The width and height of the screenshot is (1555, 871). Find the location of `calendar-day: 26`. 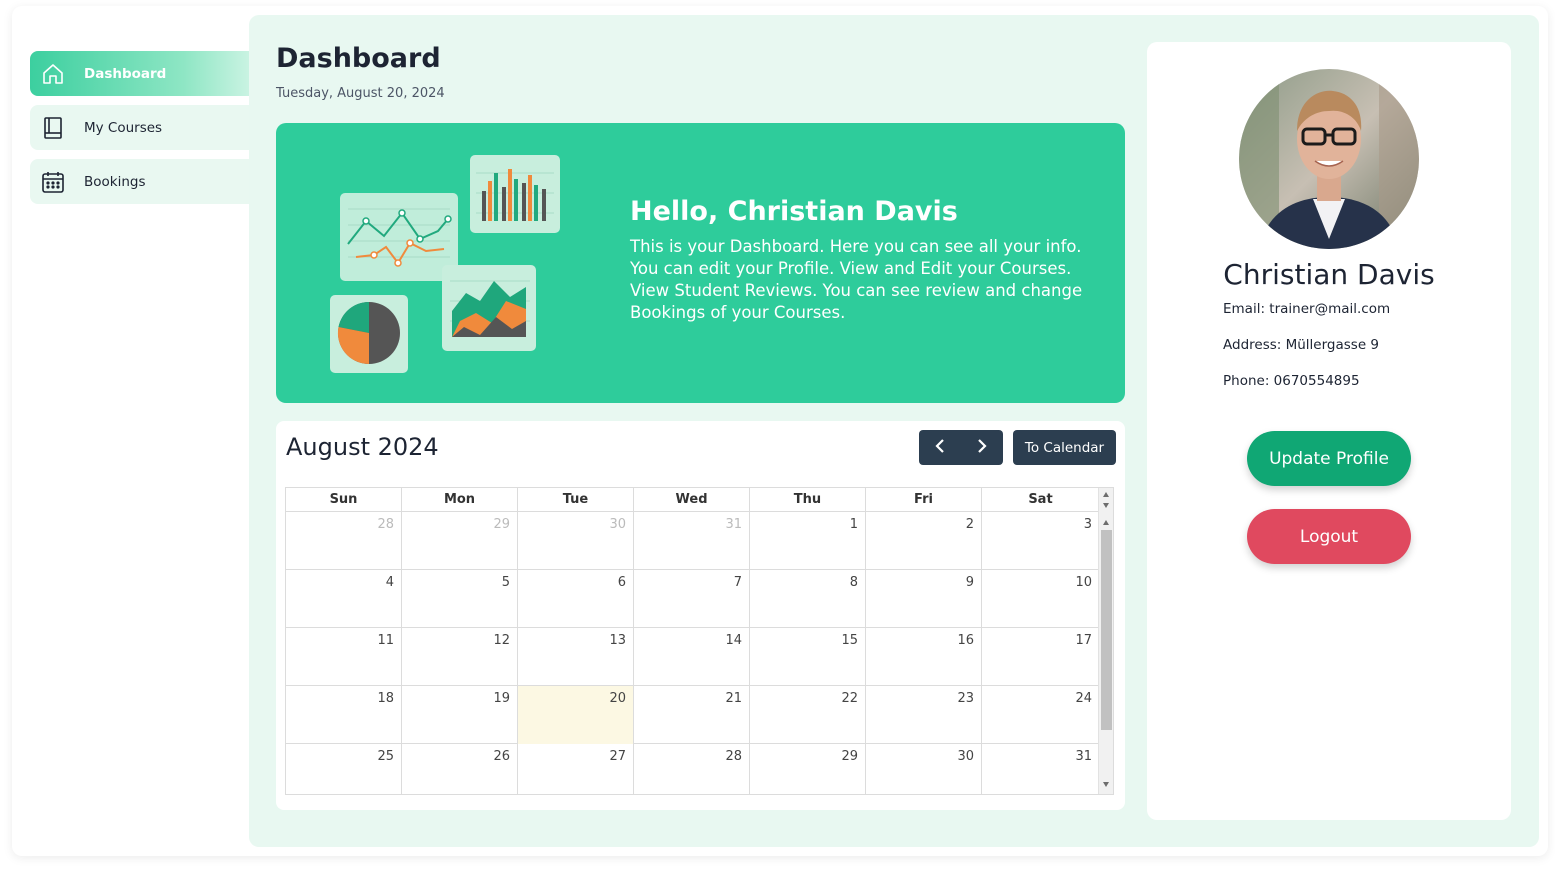

calendar-day: 26 is located at coordinates (460, 769).